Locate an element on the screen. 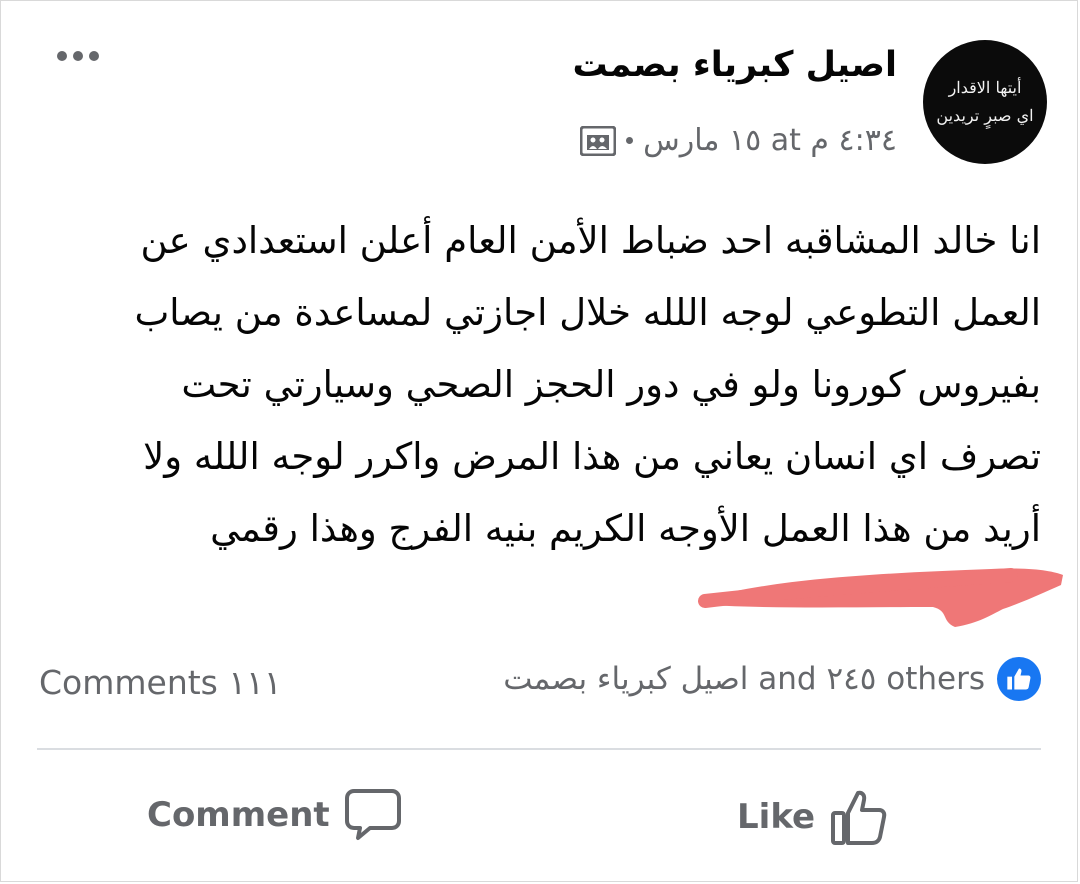 The width and height of the screenshot is (1080, 884). comment-icon is located at coordinates (372, 814).